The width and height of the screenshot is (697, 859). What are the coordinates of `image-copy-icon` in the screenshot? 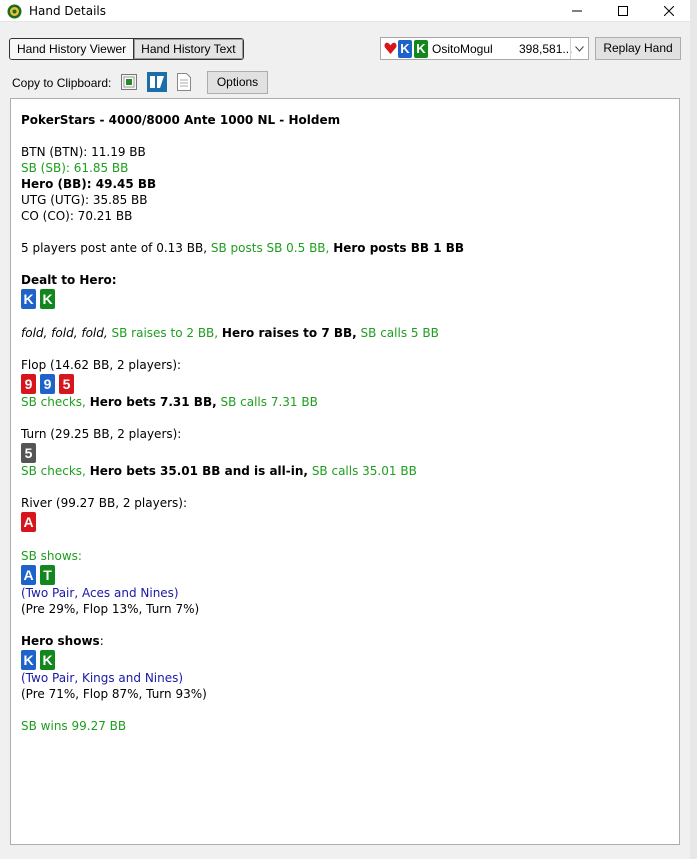 It's located at (129, 82).